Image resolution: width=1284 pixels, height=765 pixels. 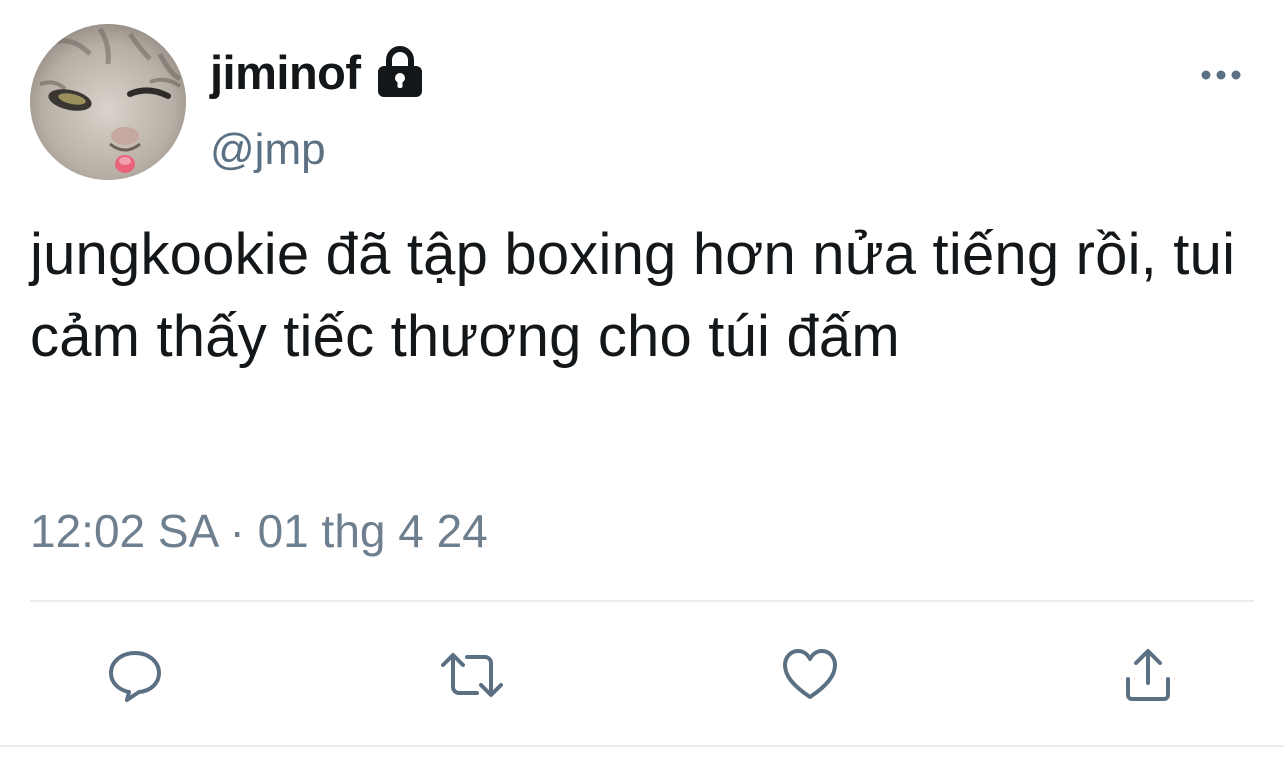 I want to click on tweet-timestamp: 12:02 SA · 01 thg 4 24, so click(x=259, y=531).